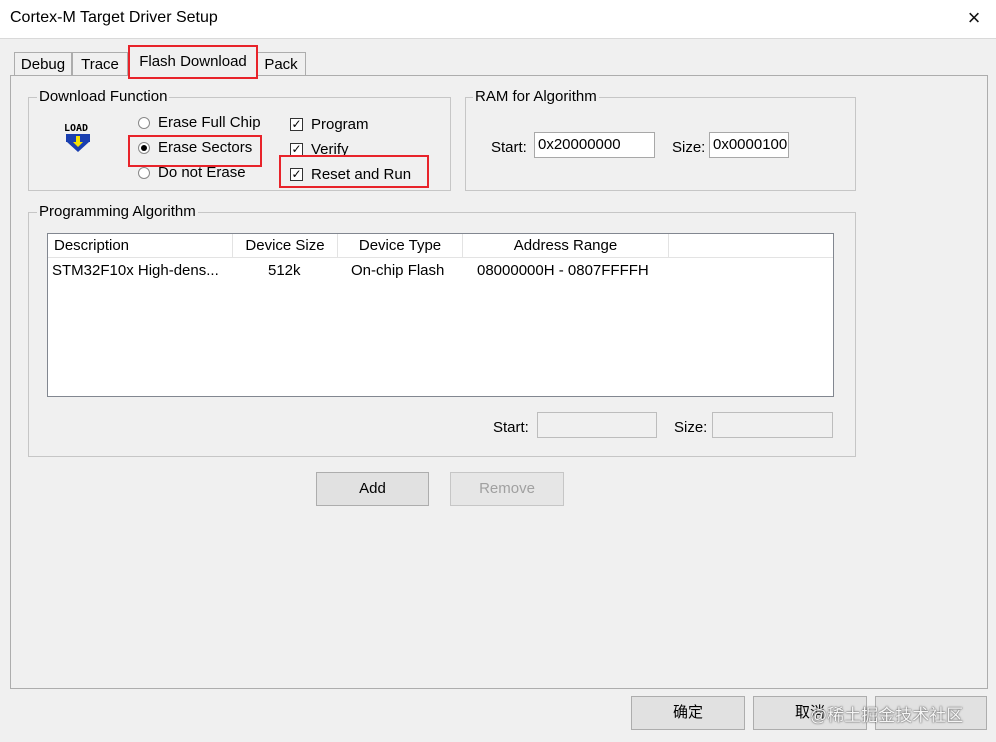  Describe the element at coordinates (144, 148) in the screenshot. I see `erase-sectors-radio` at that location.